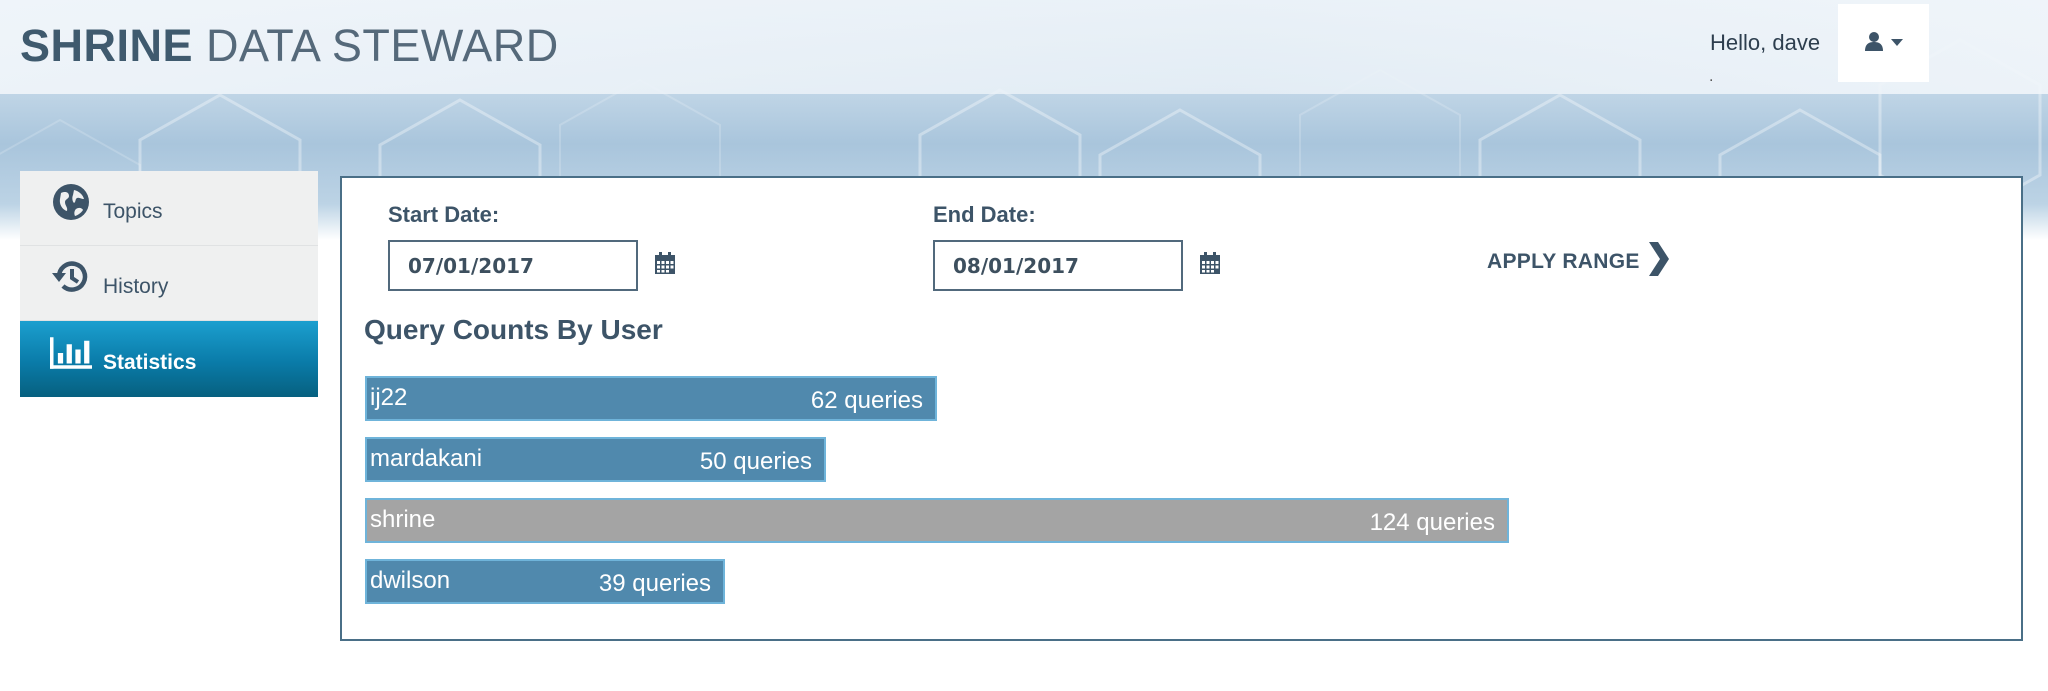 This screenshot has width=2048, height=691. What do you see at coordinates (150, 362) in the screenshot?
I see `sidebar-item-label: Statistics` at bounding box center [150, 362].